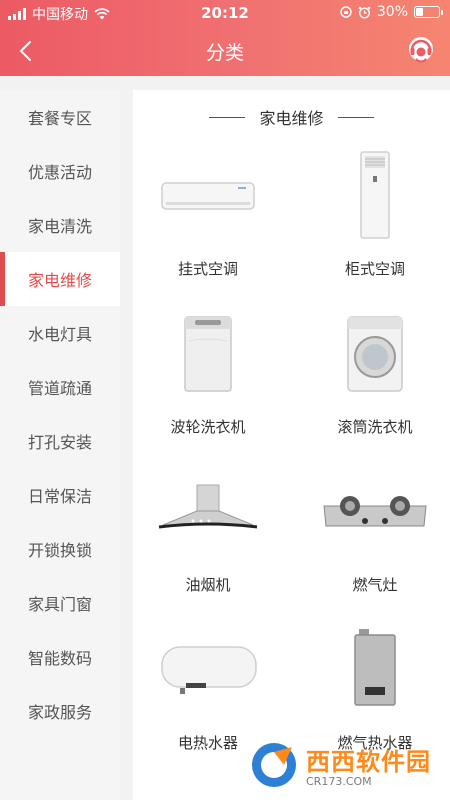 This screenshot has height=800, width=450. I want to click on status-bar: 中国移动 20:12 30%, so click(225, 13).